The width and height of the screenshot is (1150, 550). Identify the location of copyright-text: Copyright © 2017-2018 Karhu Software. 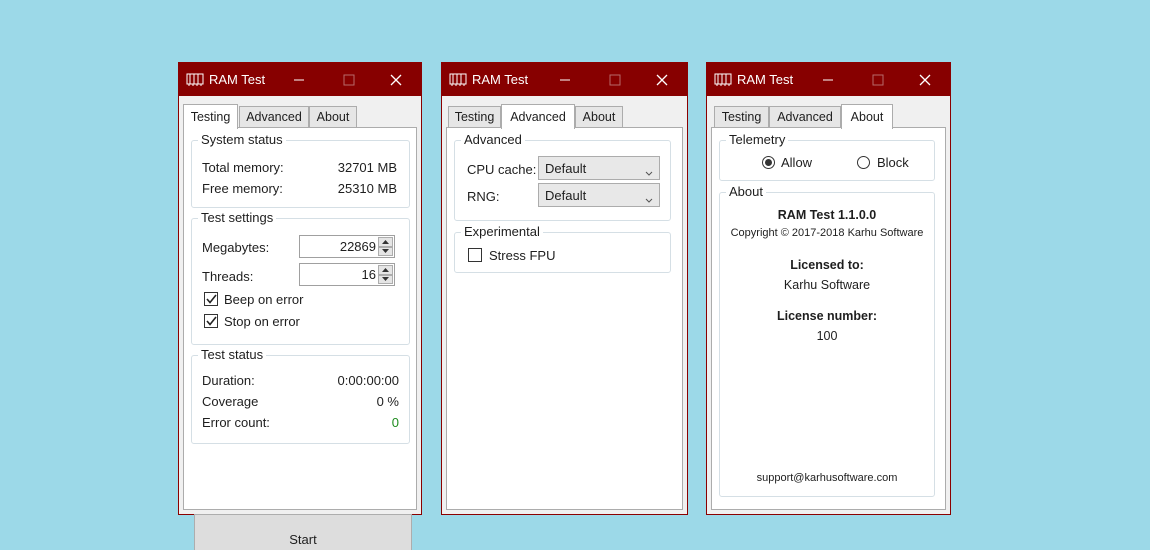
(827, 233).